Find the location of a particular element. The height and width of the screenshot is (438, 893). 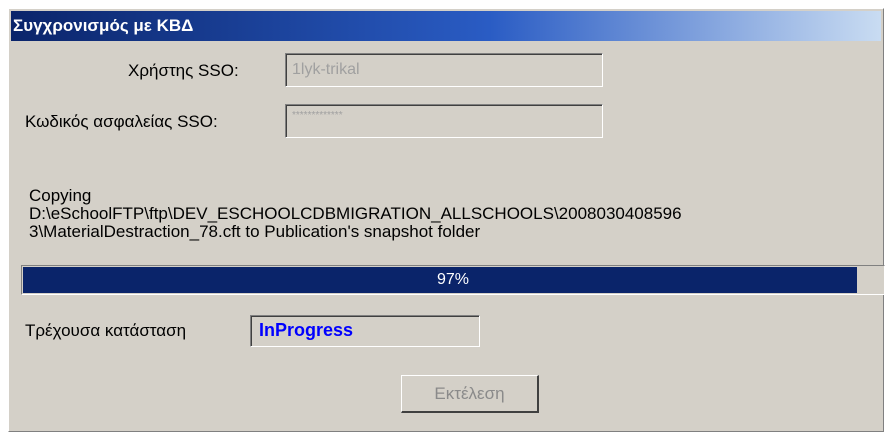

status-value-field: InProgress is located at coordinates (365, 331).